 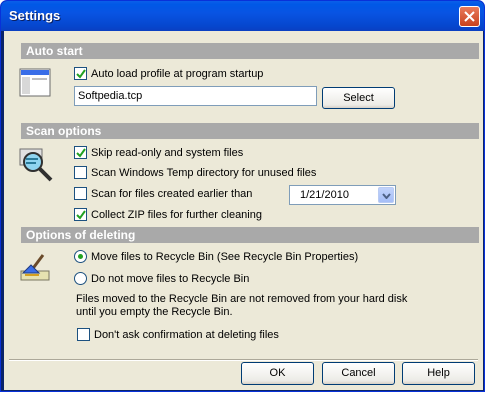 I want to click on scan-earlier-option: Scan for files created earlier than, so click(x=163, y=193).